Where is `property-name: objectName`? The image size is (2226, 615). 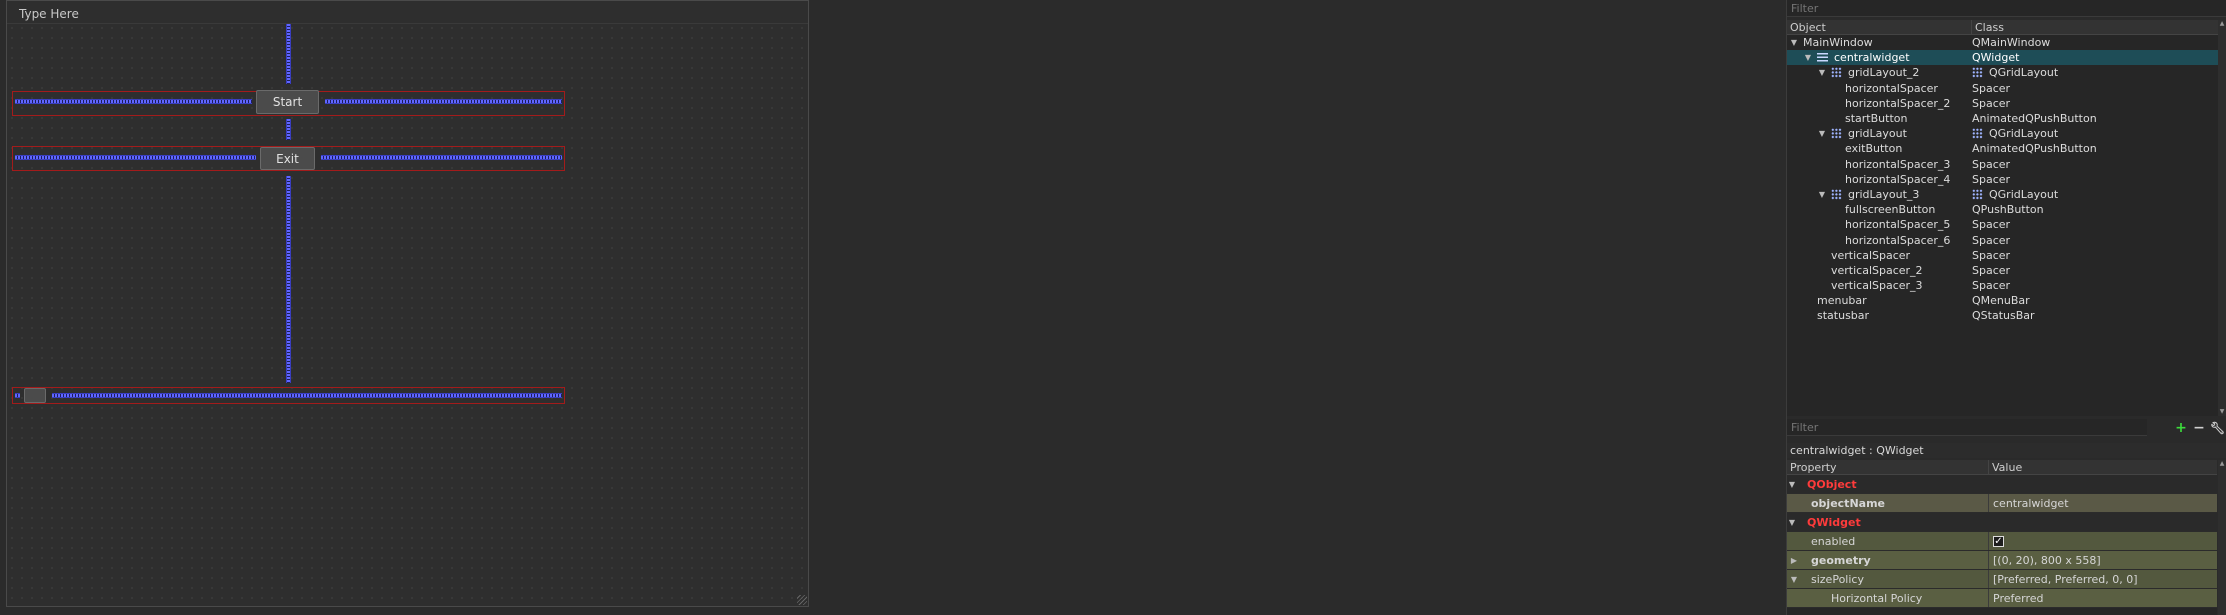 property-name: objectName is located at coordinates (1888, 503).